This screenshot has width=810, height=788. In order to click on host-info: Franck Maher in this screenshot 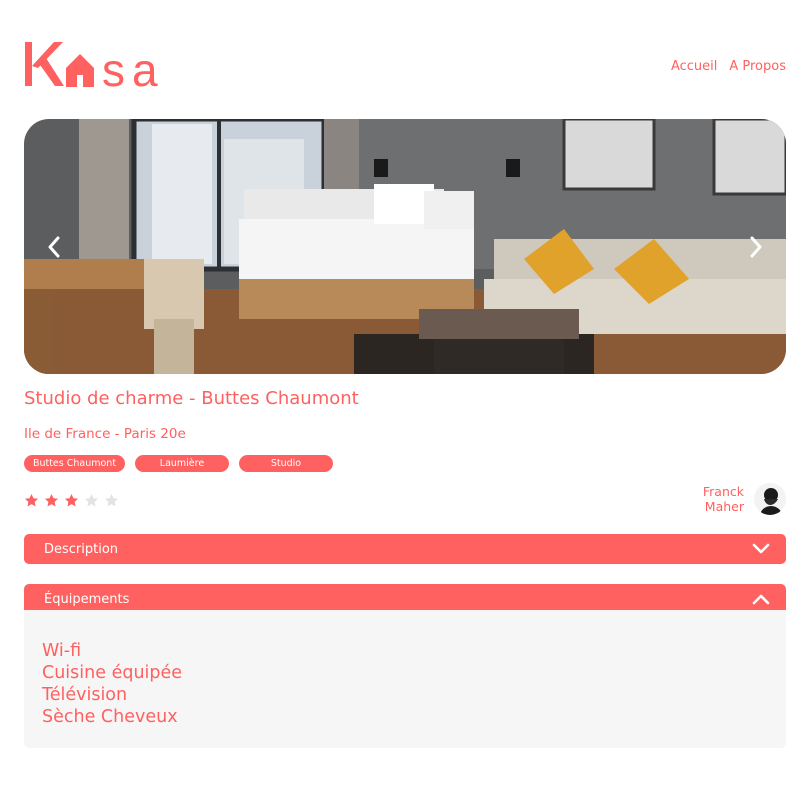, I will do `click(744, 499)`.